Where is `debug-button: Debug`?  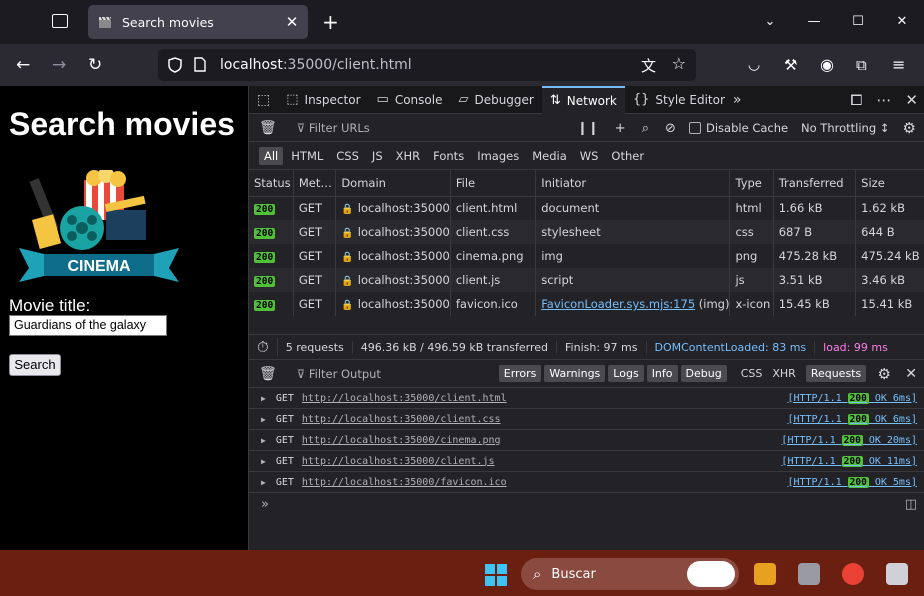
debug-button: Debug is located at coordinates (703, 373).